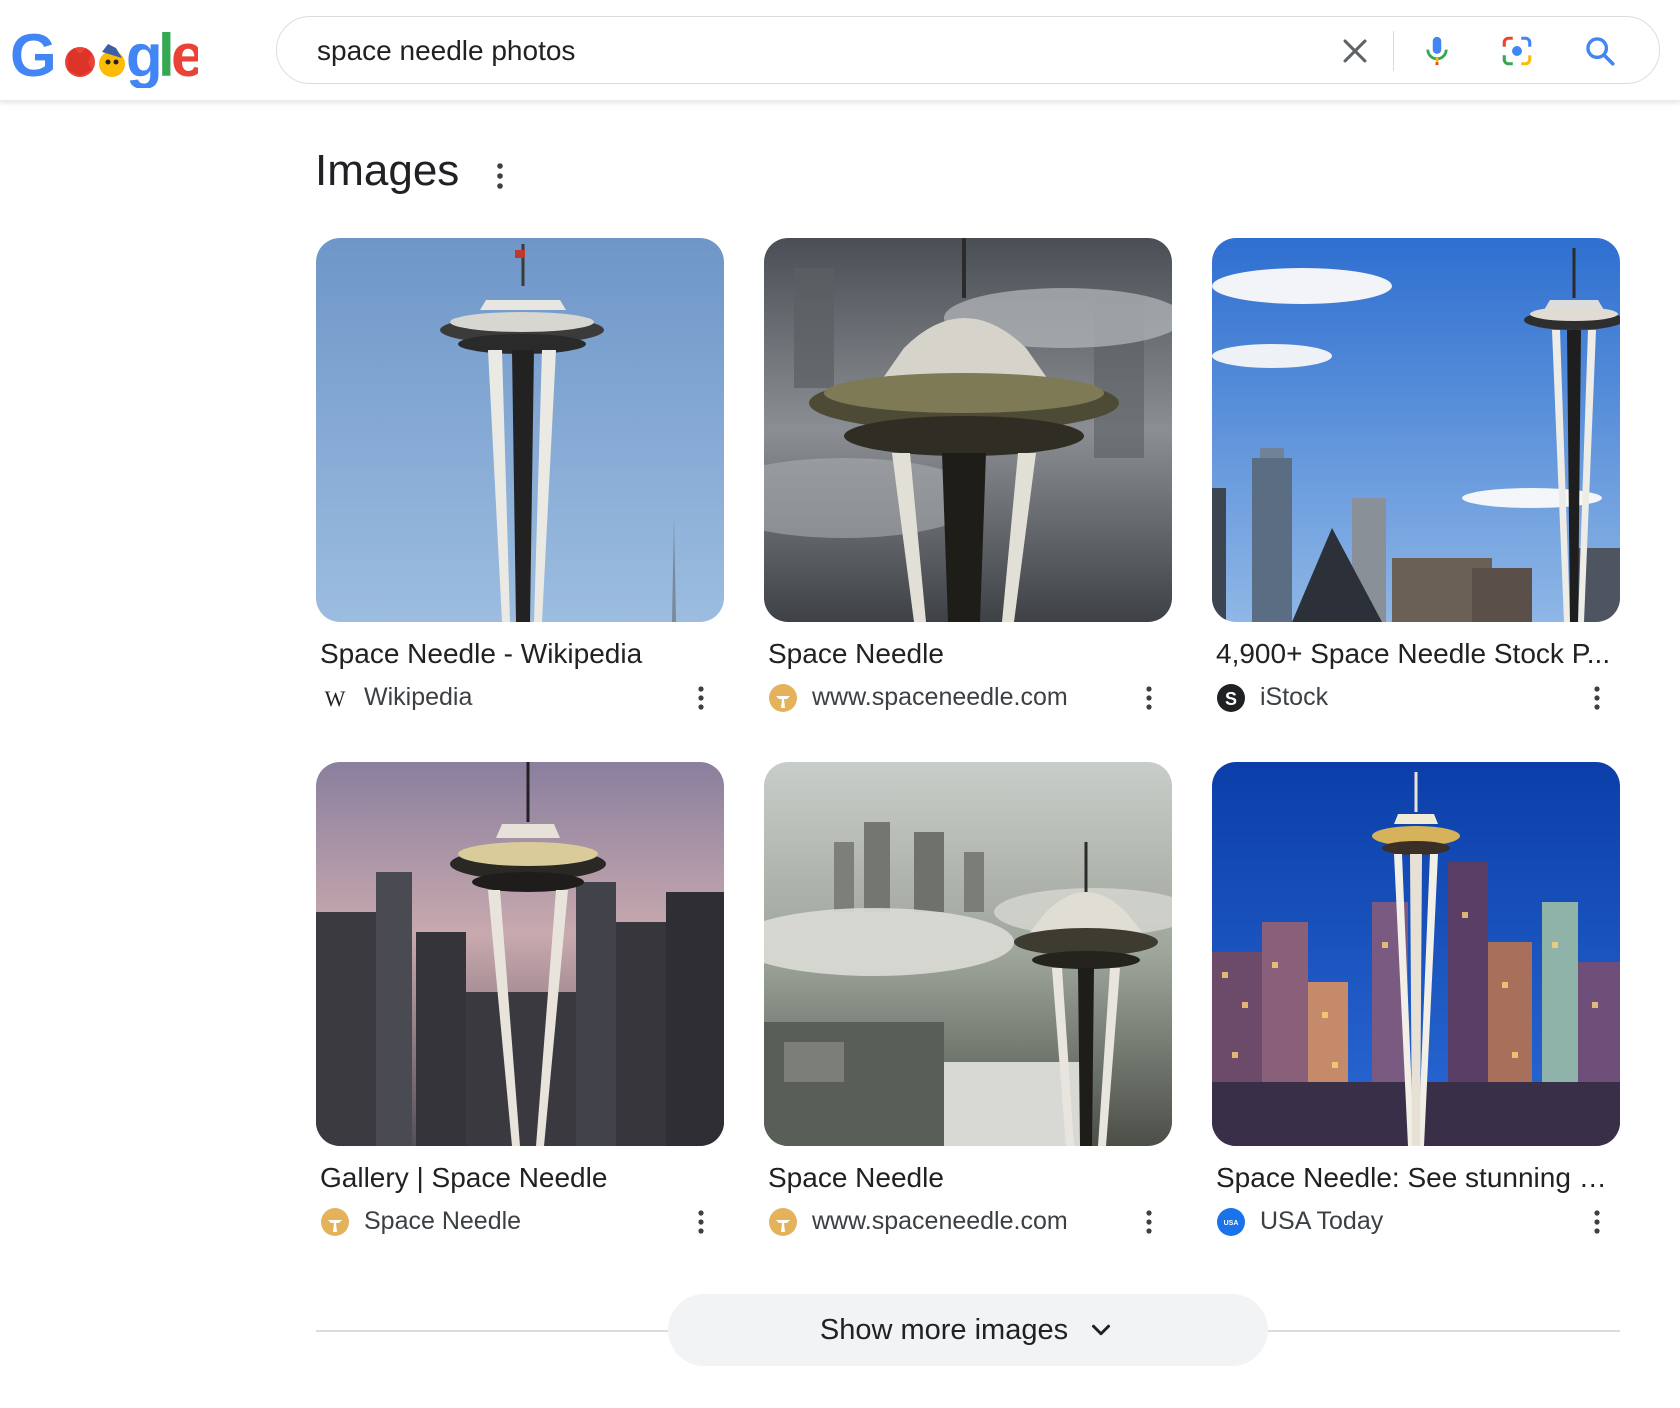 This screenshot has width=1680, height=1408. I want to click on search-icon, so click(1600, 51).